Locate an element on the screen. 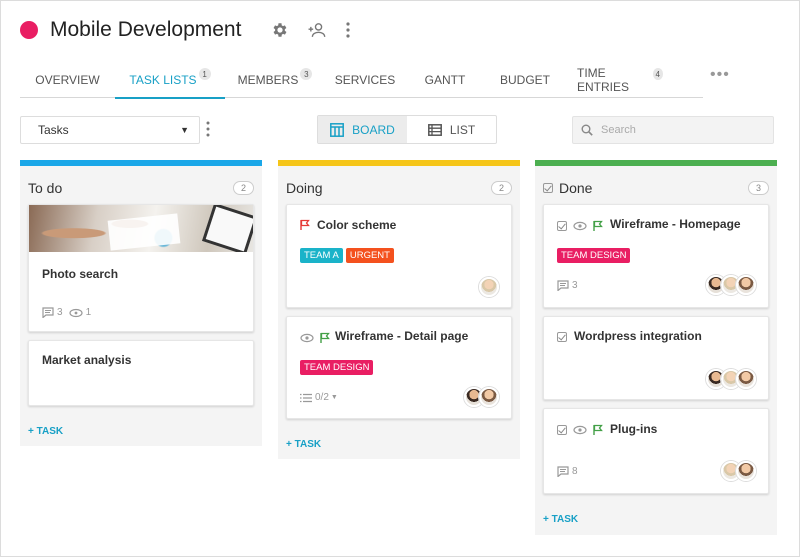  card-cover-image is located at coordinates (141, 228).